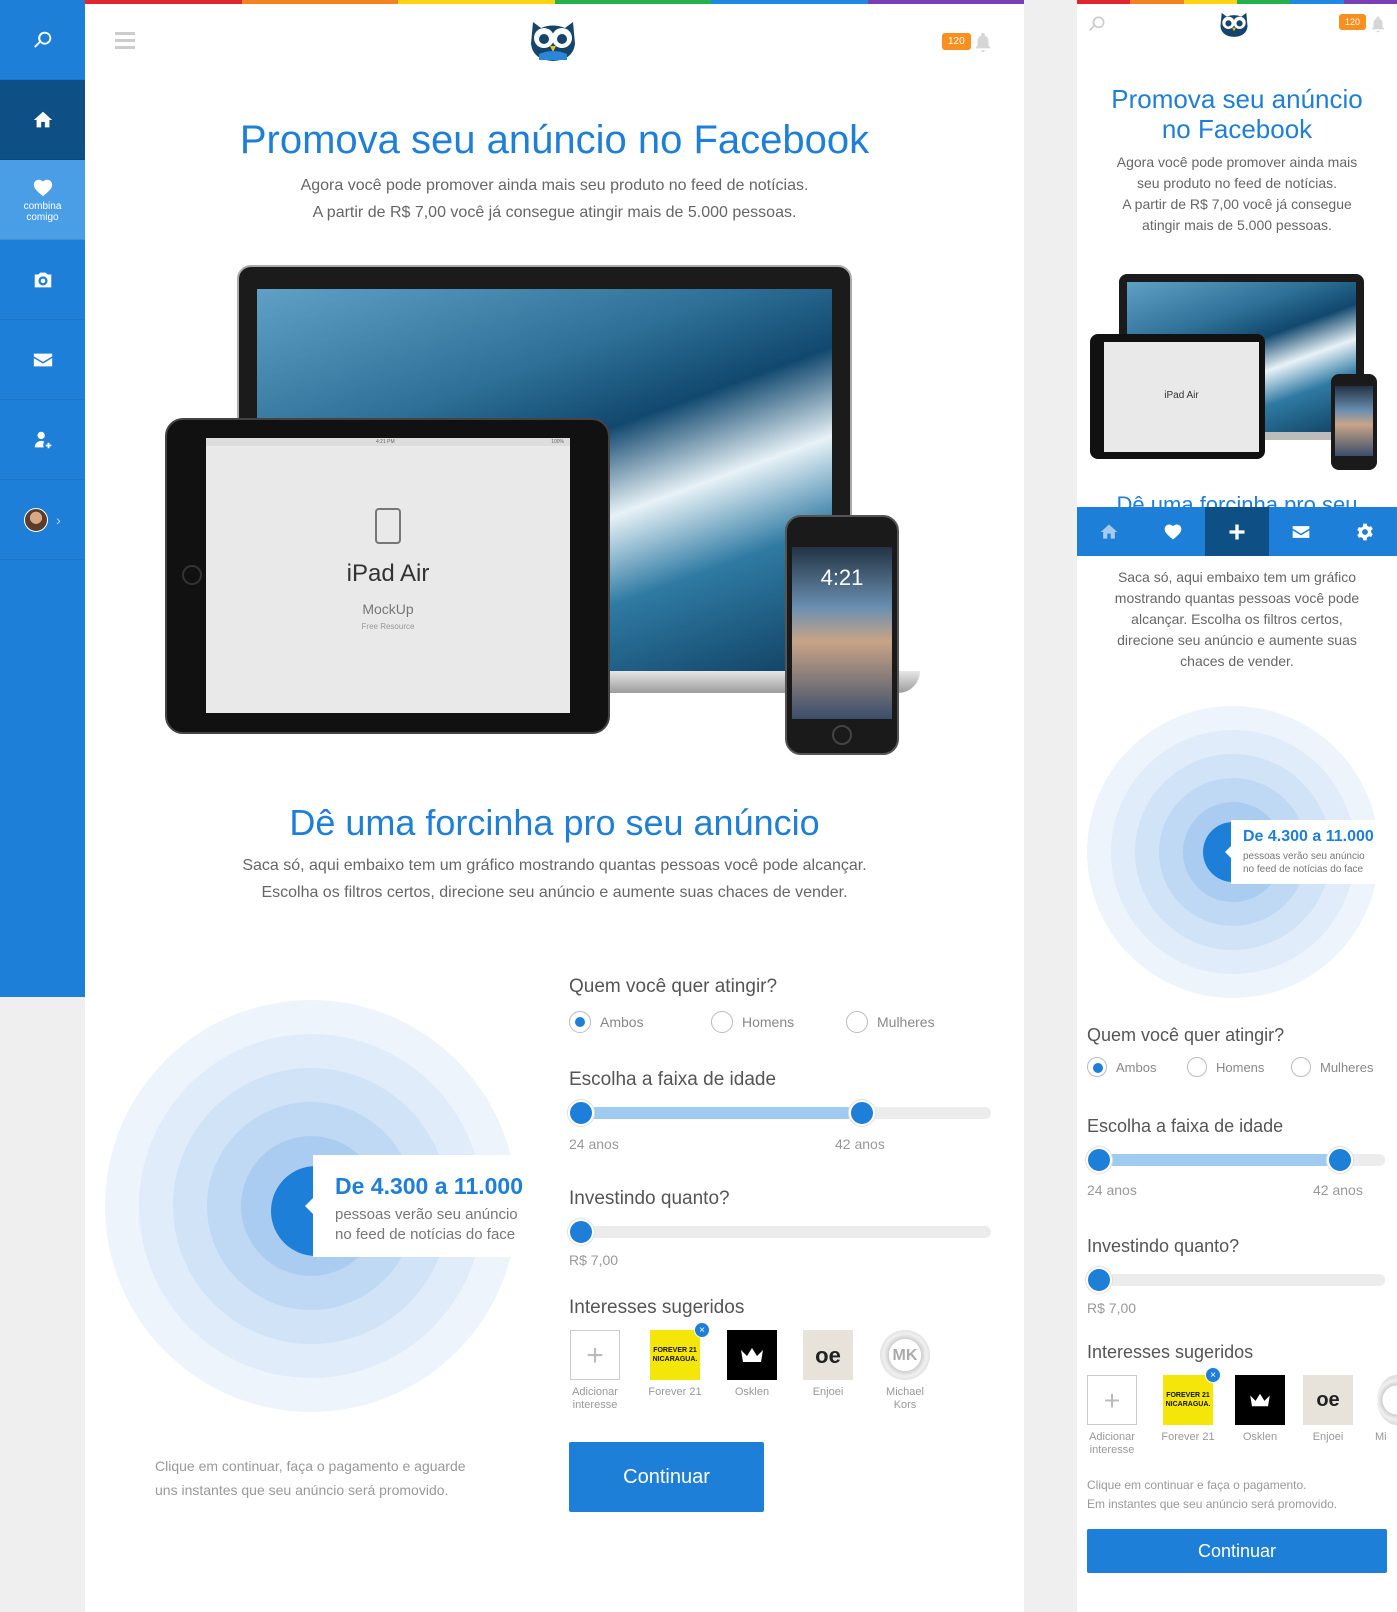 The width and height of the screenshot is (1397, 1612). Describe the element at coordinates (125, 41) in the screenshot. I see `menu-icon` at that location.